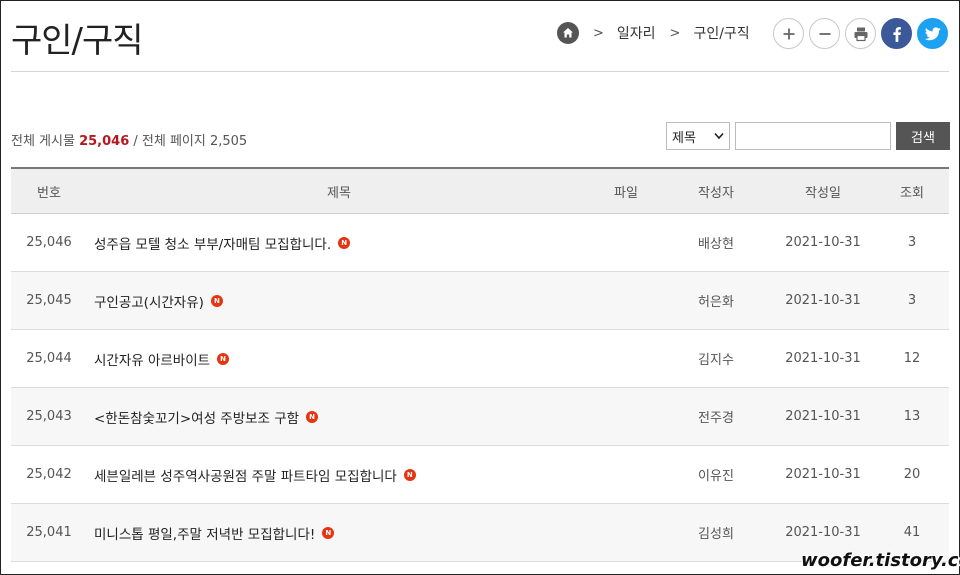  I want to click on post-author: 허은화, so click(716, 302).